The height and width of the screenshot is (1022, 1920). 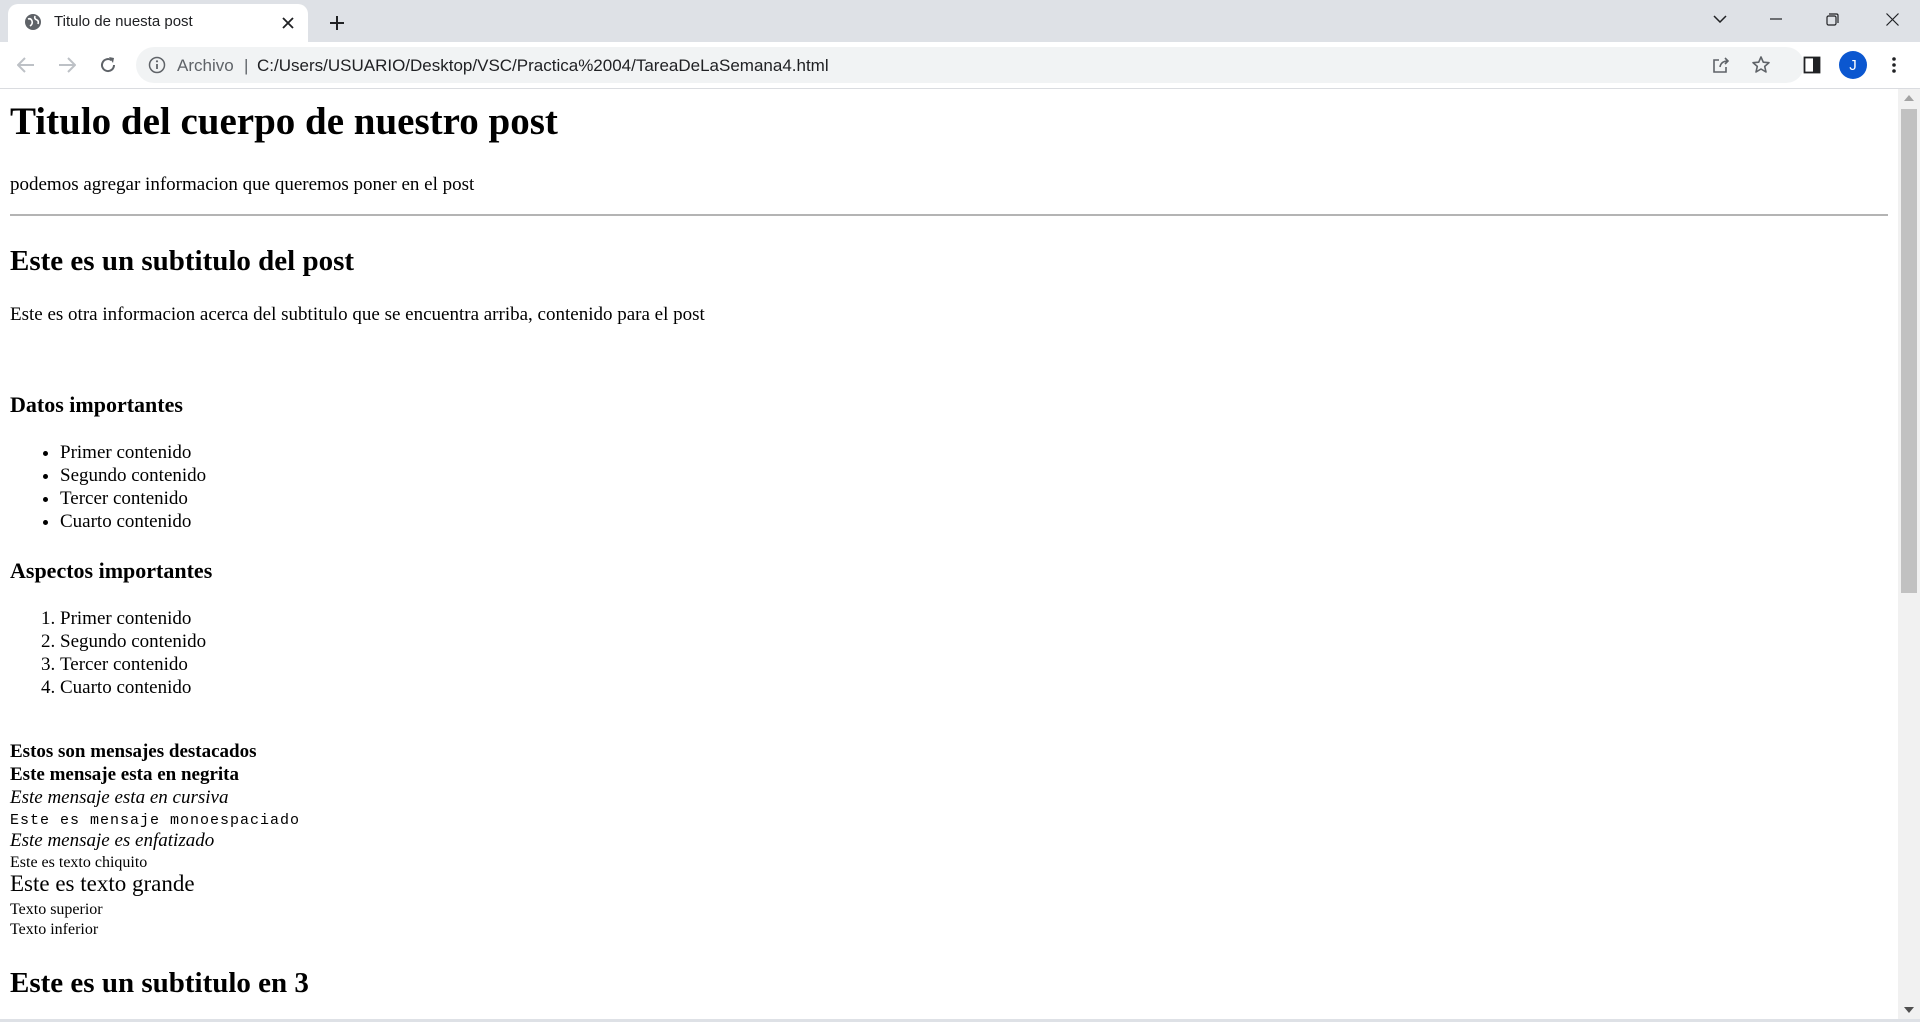 I want to click on small-text: Este es texto chiquito, so click(x=79, y=862).